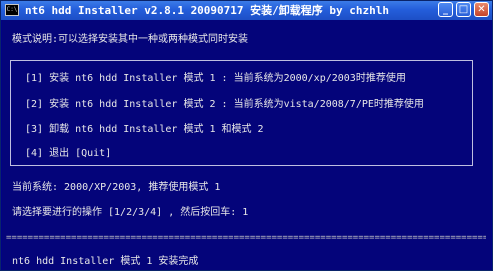  I want to click on result-line: nt6 hdd Installer 模式 1 安装完成, so click(105, 261).